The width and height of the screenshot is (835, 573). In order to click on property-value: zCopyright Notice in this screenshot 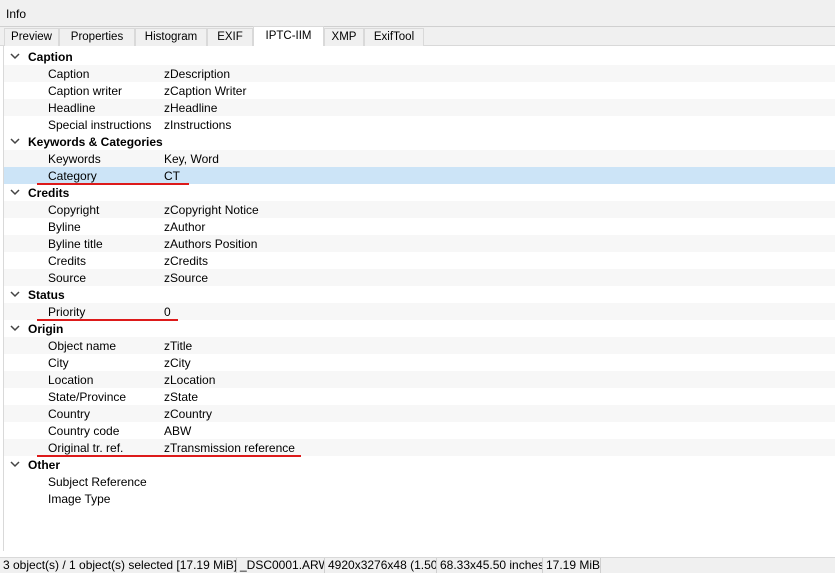, I will do `click(211, 210)`.